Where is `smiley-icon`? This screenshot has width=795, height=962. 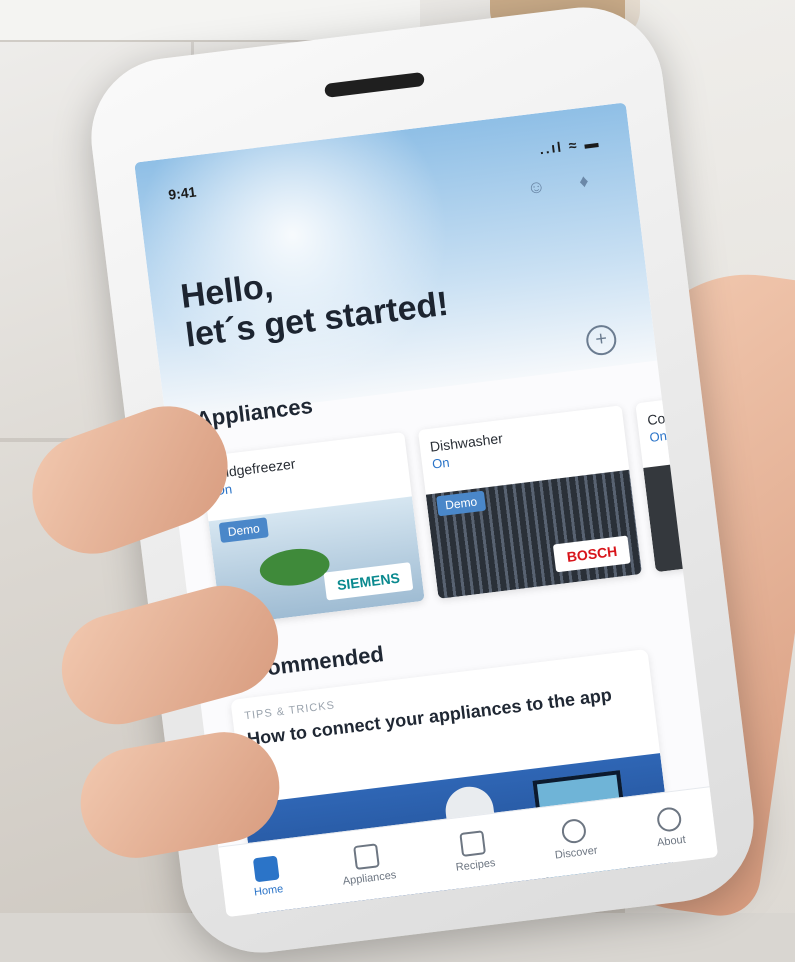
smiley-icon is located at coordinates (669, 819).